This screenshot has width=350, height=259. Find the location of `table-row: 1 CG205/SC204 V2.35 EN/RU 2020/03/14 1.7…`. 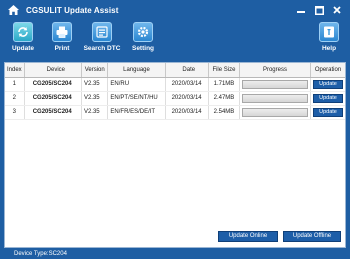

table-row: 1 CG205/SC204 V2.35 EN/RU 2020/03/14 1.7… is located at coordinates (175, 84).